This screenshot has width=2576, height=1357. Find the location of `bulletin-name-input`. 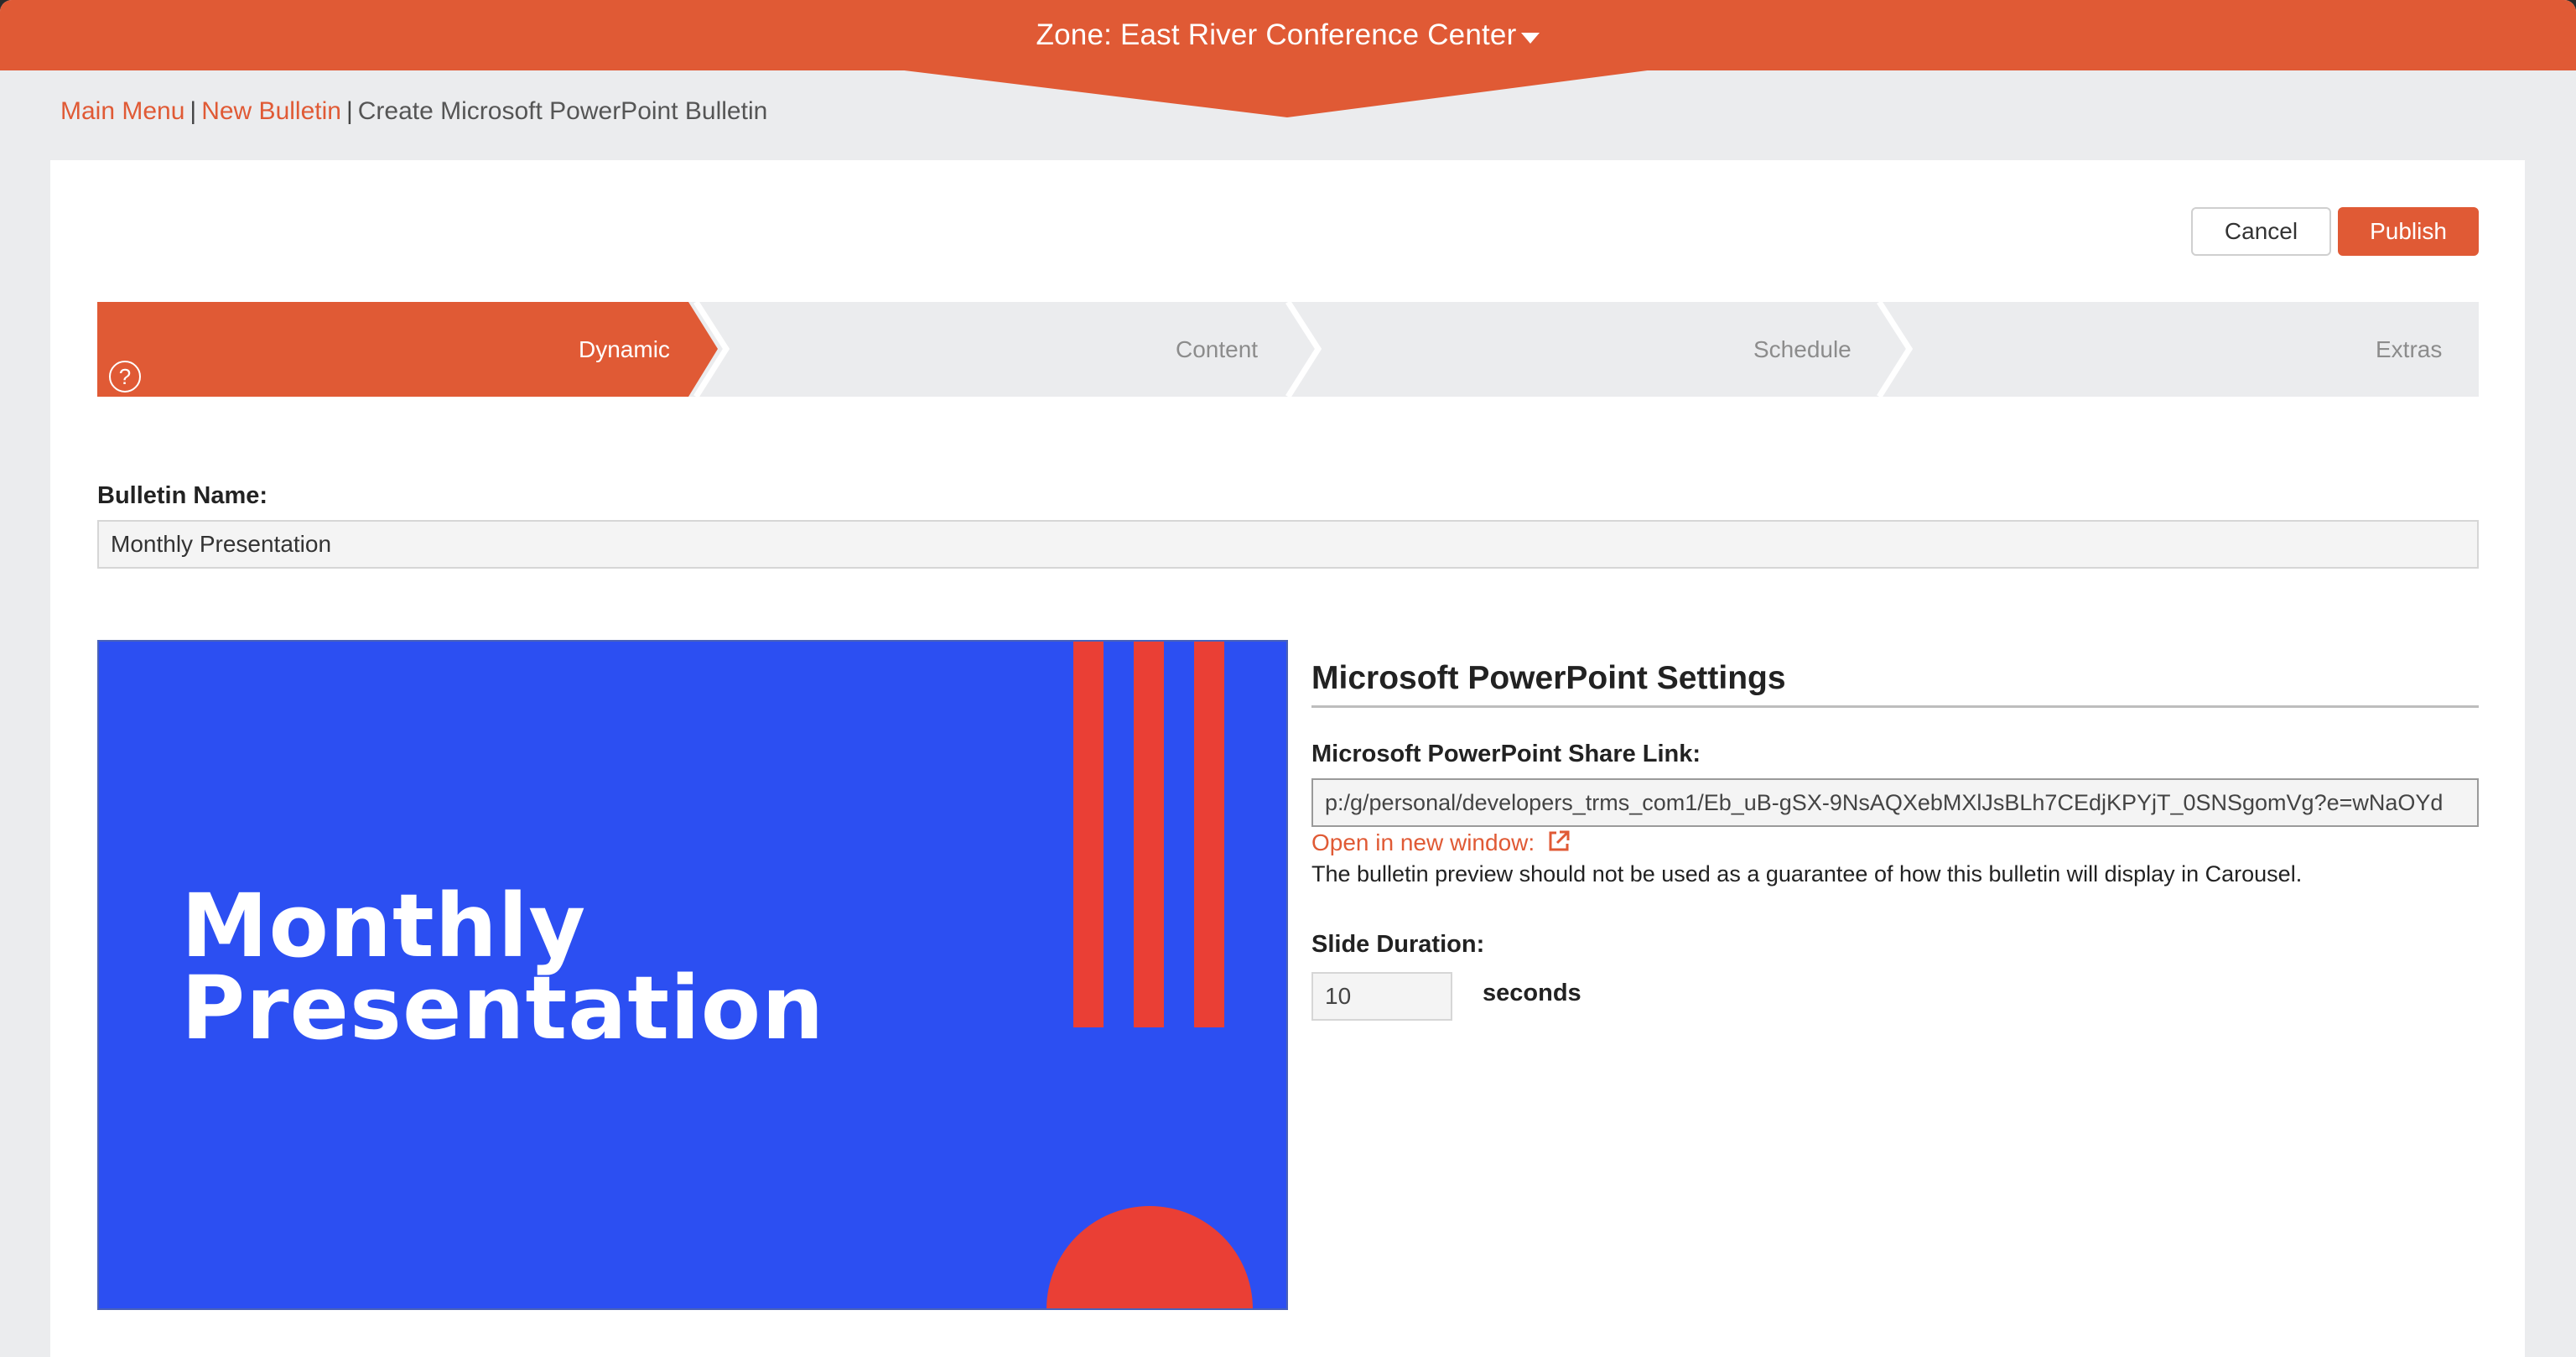

bulletin-name-input is located at coordinates (1288, 544).